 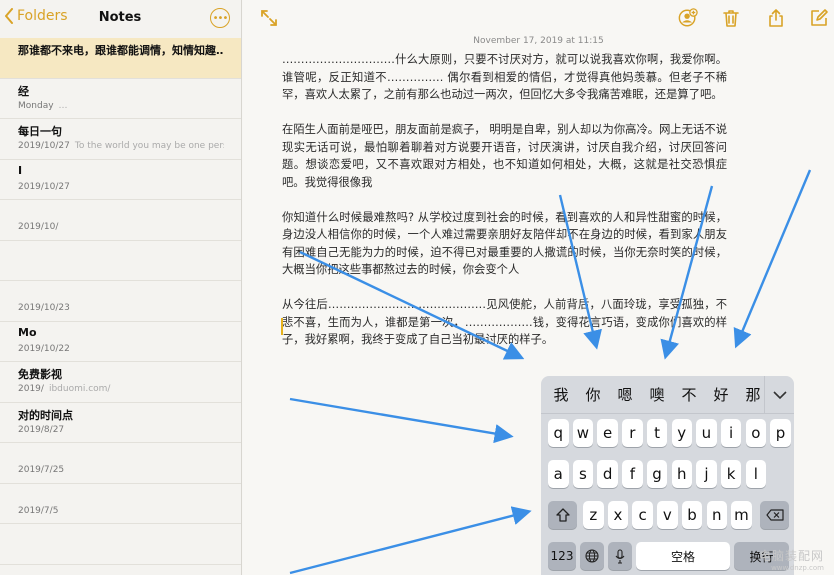 I want to click on candidate-bar: 我你嗯噢不好那, so click(x=667, y=395).